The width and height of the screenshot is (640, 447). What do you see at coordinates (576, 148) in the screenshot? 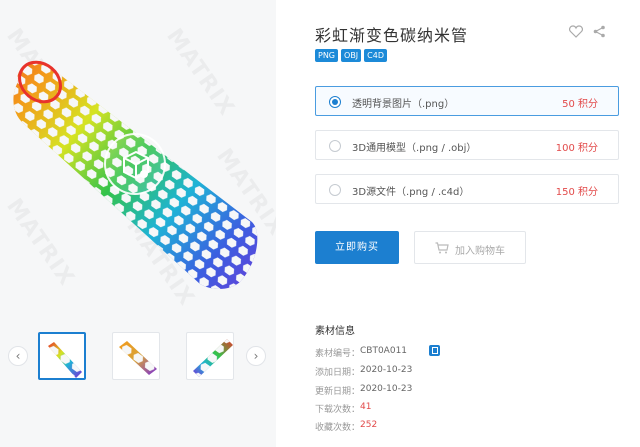
I see `option-price: 100 积分` at bounding box center [576, 148].